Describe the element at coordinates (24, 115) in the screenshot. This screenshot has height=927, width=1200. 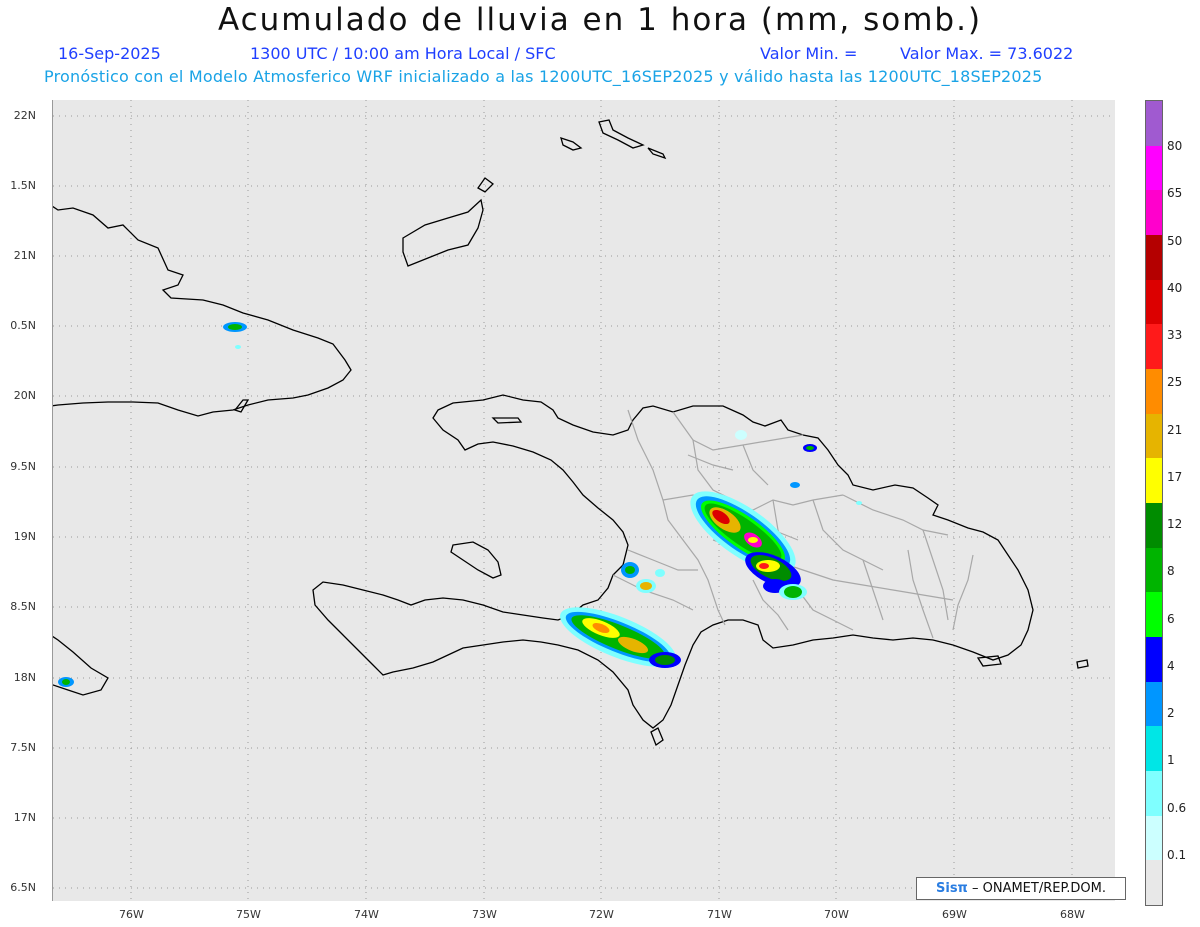
I see `lat-label: 22N` at that location.